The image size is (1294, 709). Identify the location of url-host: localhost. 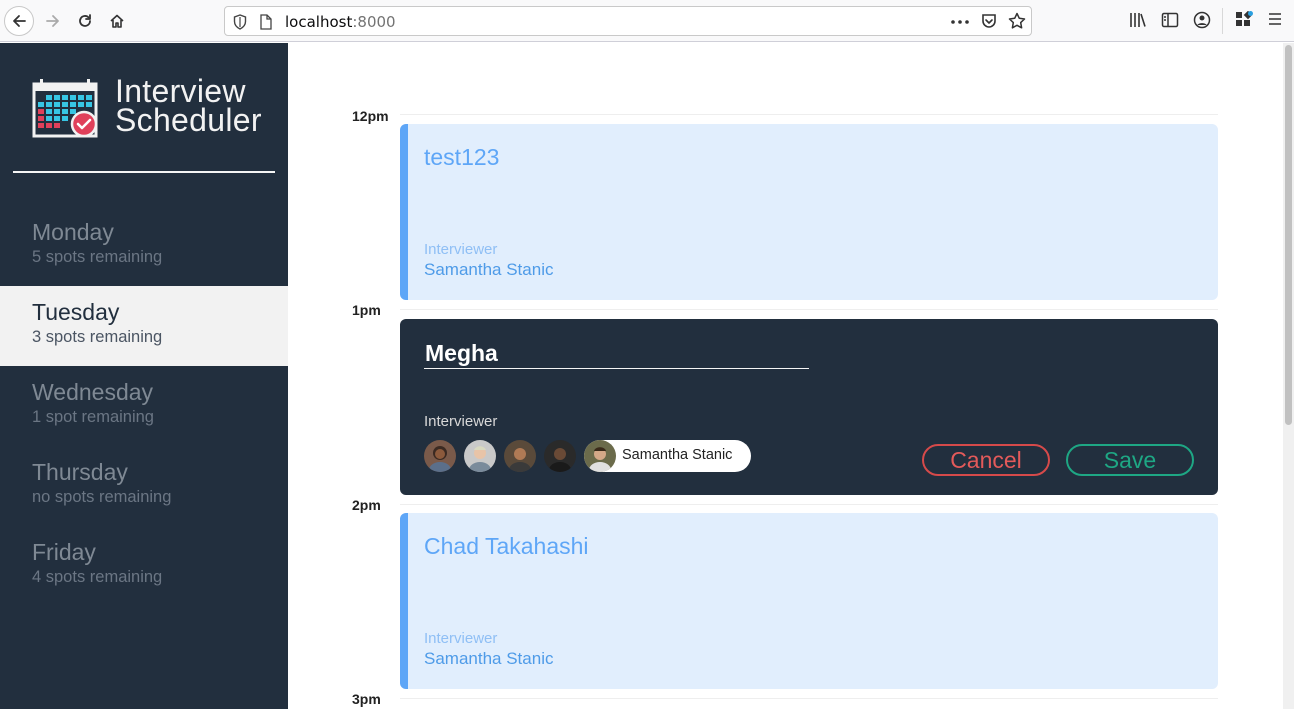
(319, 22).